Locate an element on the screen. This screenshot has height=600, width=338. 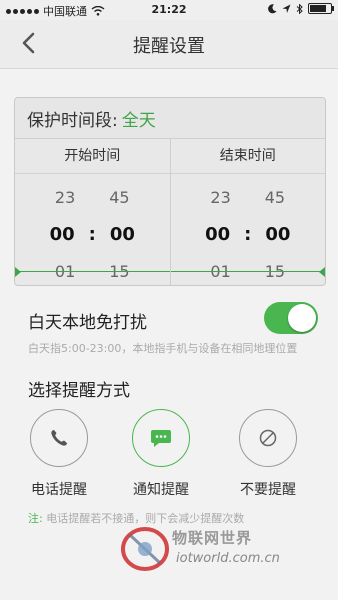
start-prev-minute: 45 is located at coordinates (119, 198).